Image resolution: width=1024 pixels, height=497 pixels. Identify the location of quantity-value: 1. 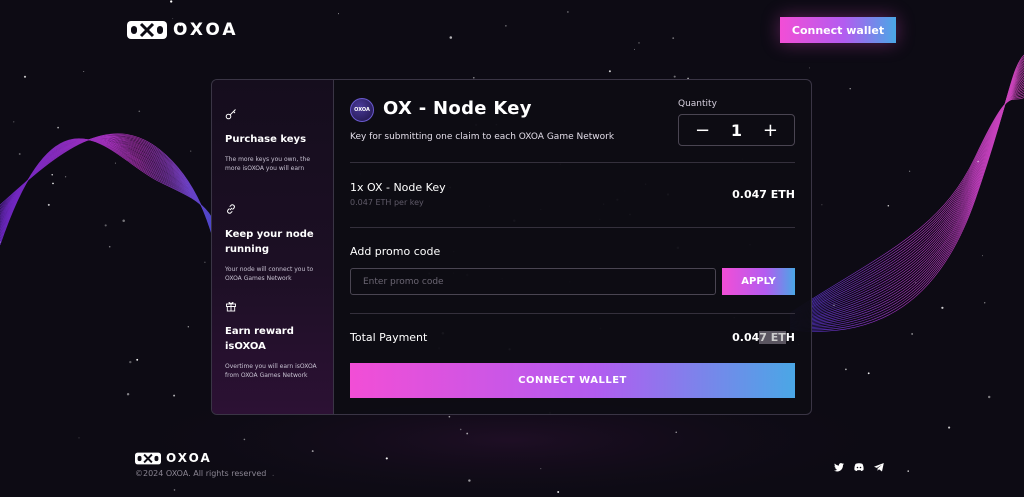
(736, 130).